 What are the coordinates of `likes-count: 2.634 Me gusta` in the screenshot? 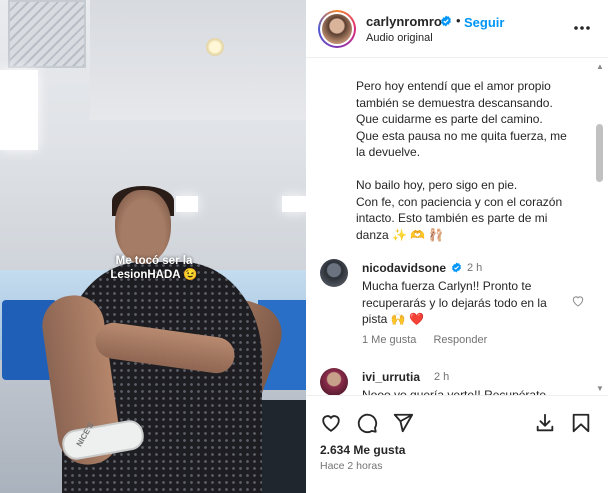 It's located at (362, 450).